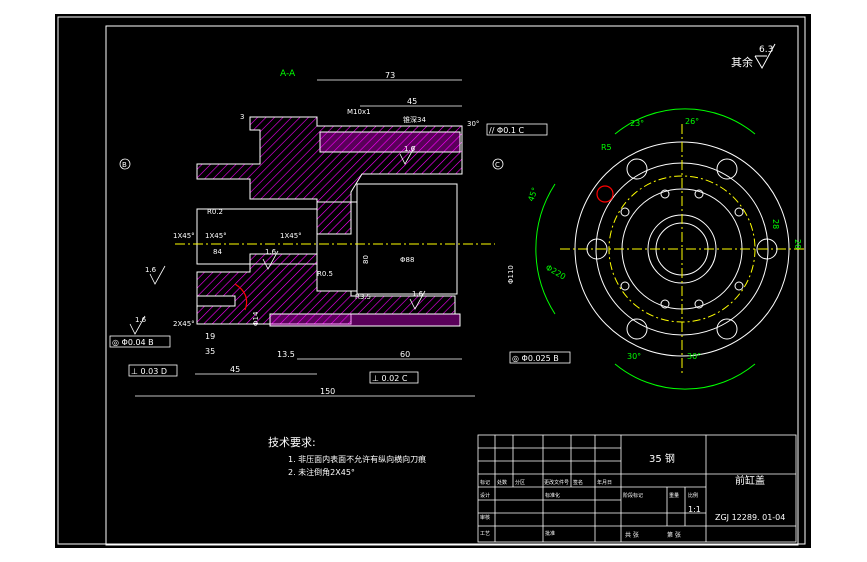  What do you see at coordinates (363, 297) in the screenshot?
I see `dim-r35: R3.5` at bounding box center [363, 297].